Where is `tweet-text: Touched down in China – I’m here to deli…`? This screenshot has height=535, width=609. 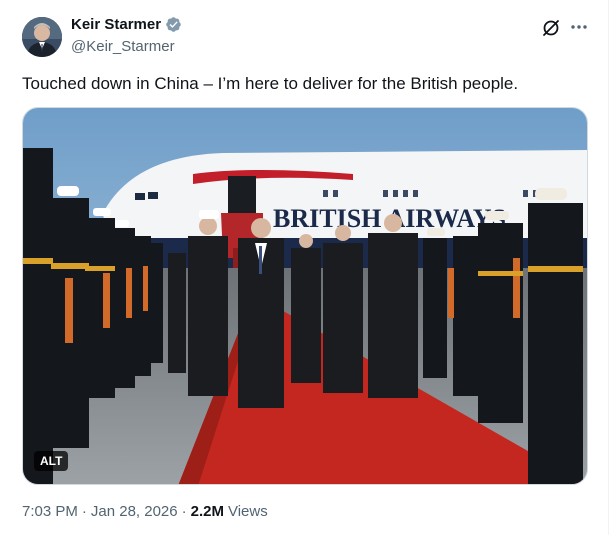
tweet-text: Touched down in China – I’m here to deli… is located at coordinates (270, 83).